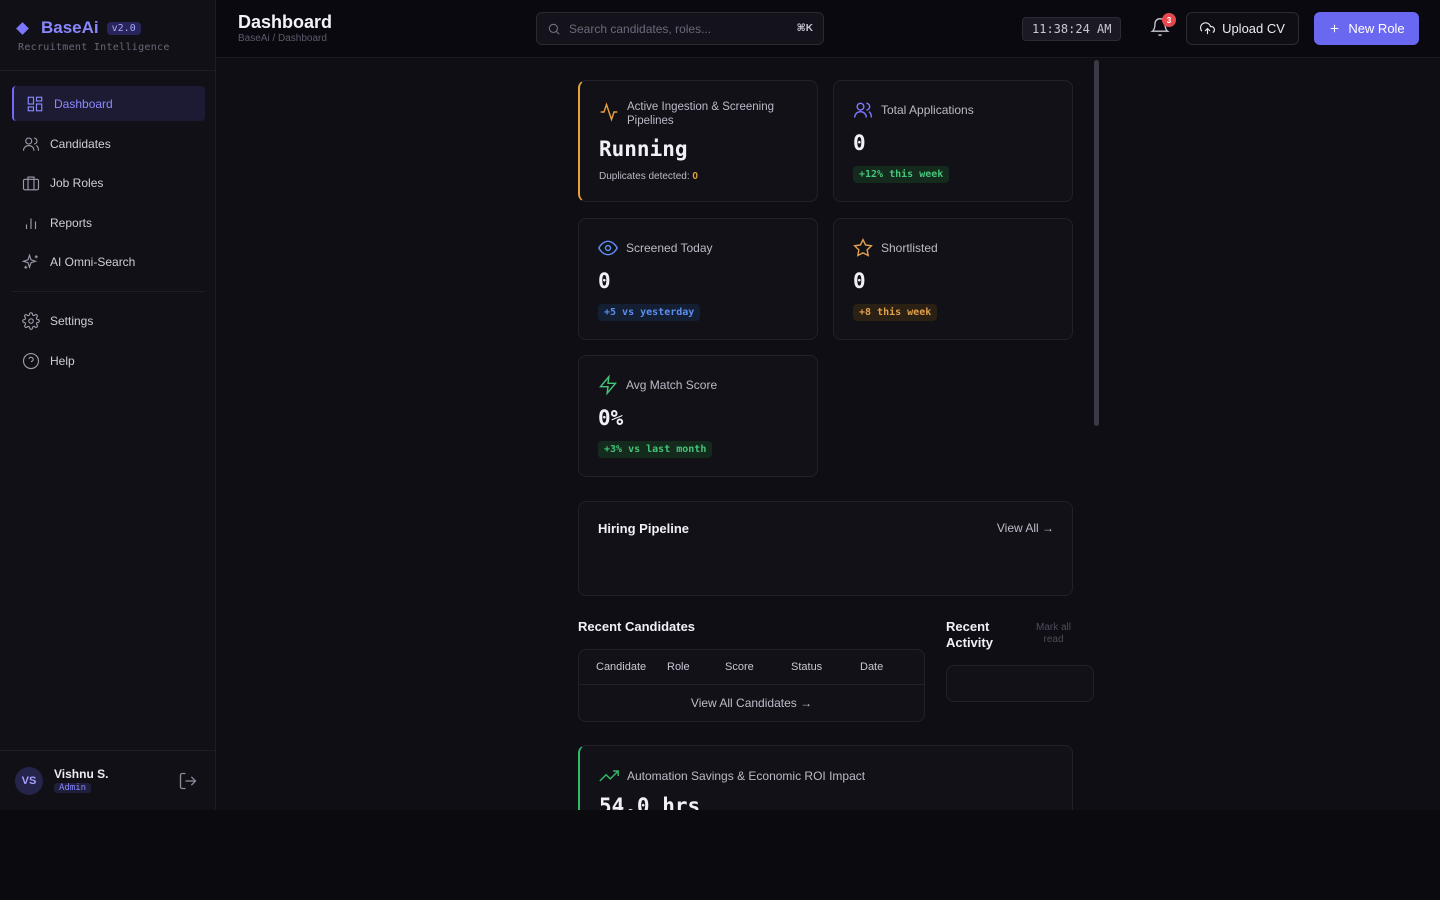  What do you see at coordinates (1072, 29) in the screenshot?
I see `clock: 11:38:24 AM` at bounding box center [1072, 29].